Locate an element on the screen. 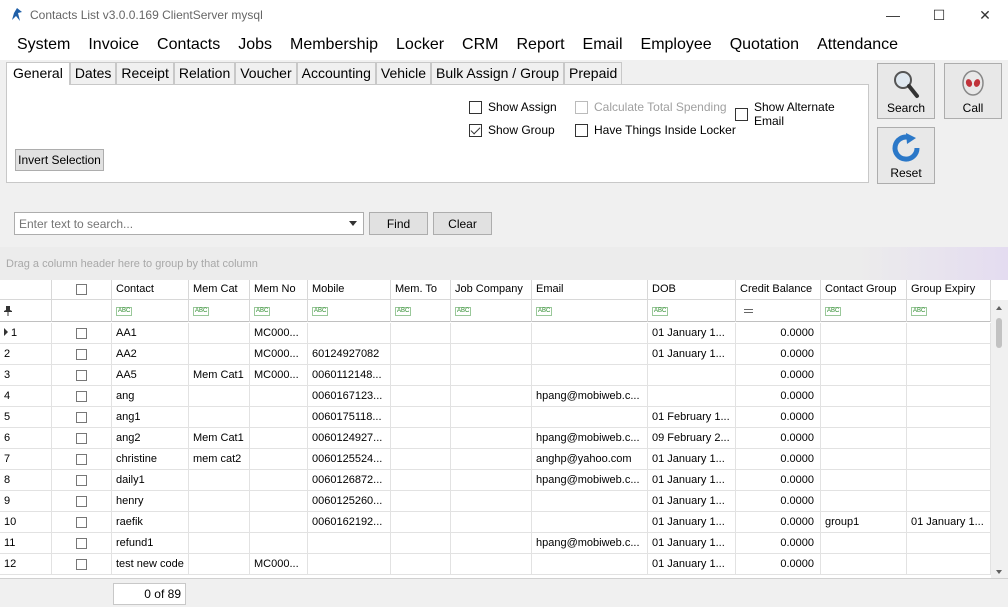 This screenshot has width=1008, height=607. show-assign-checkbox is located at coordinates (475, 107).